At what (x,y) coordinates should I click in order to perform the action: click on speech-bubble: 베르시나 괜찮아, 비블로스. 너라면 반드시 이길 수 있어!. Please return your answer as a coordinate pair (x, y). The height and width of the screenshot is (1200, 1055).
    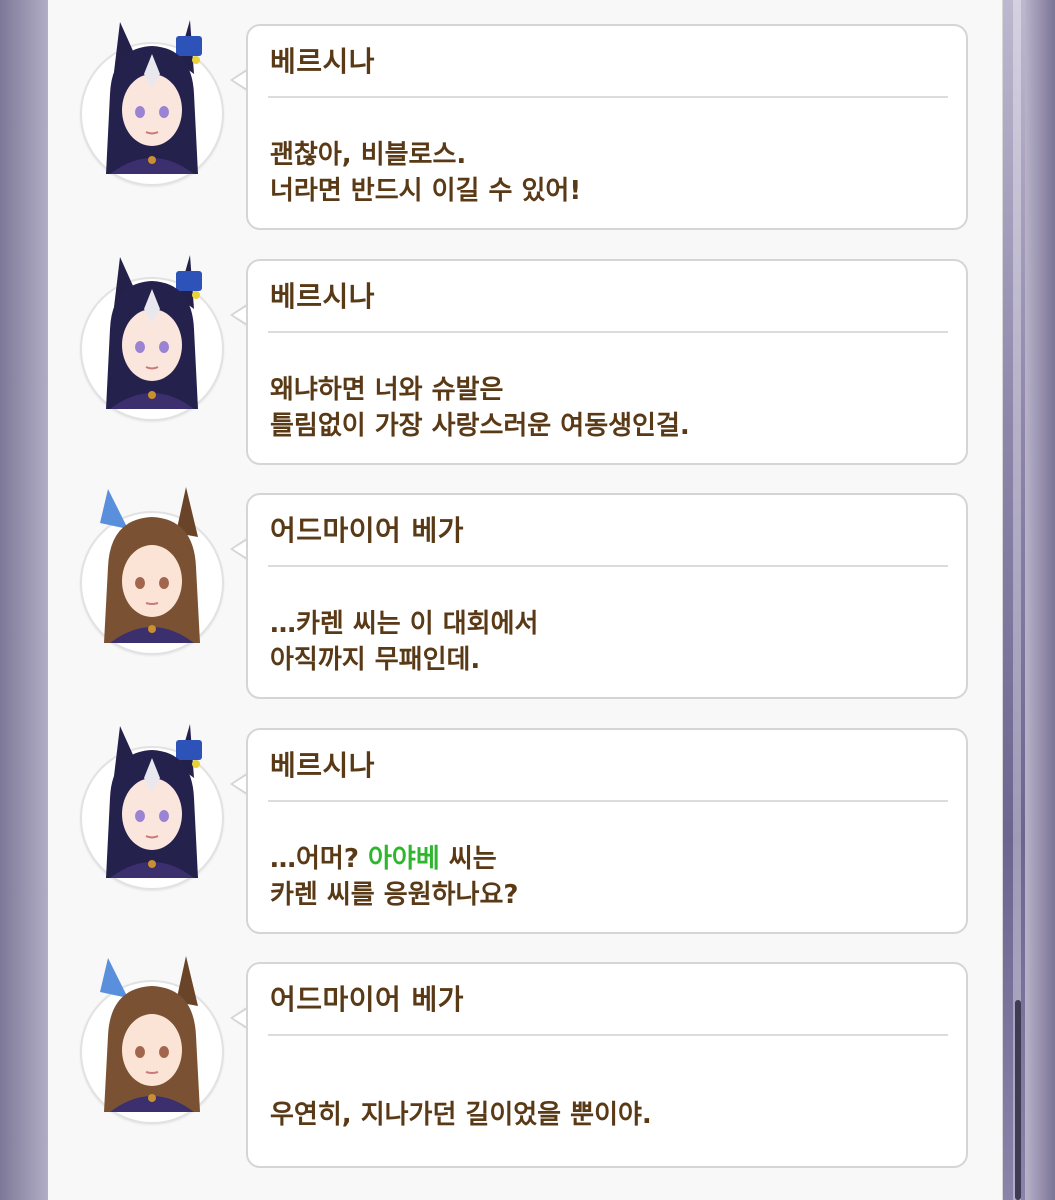
    Looking at the image, I should click on (607, 127).